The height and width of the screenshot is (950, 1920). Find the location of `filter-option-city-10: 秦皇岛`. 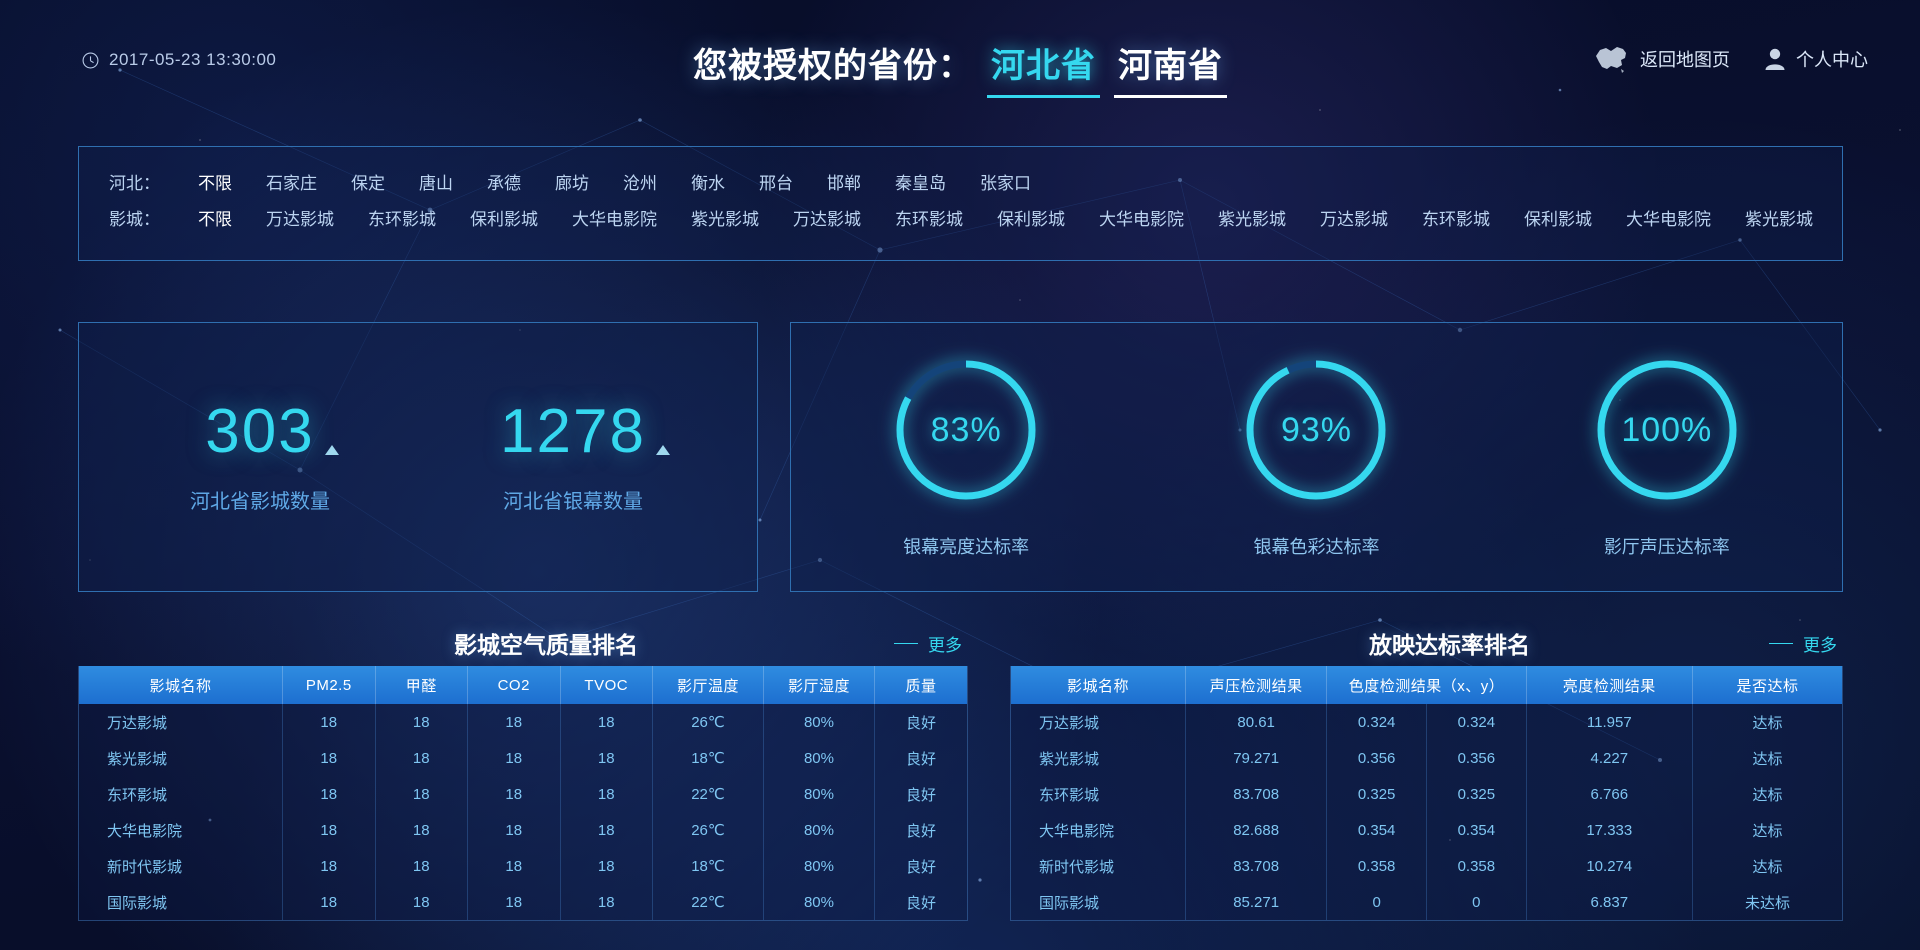

filter-option-city-10: 秦皇岛 is located at coordinates (920, 181).